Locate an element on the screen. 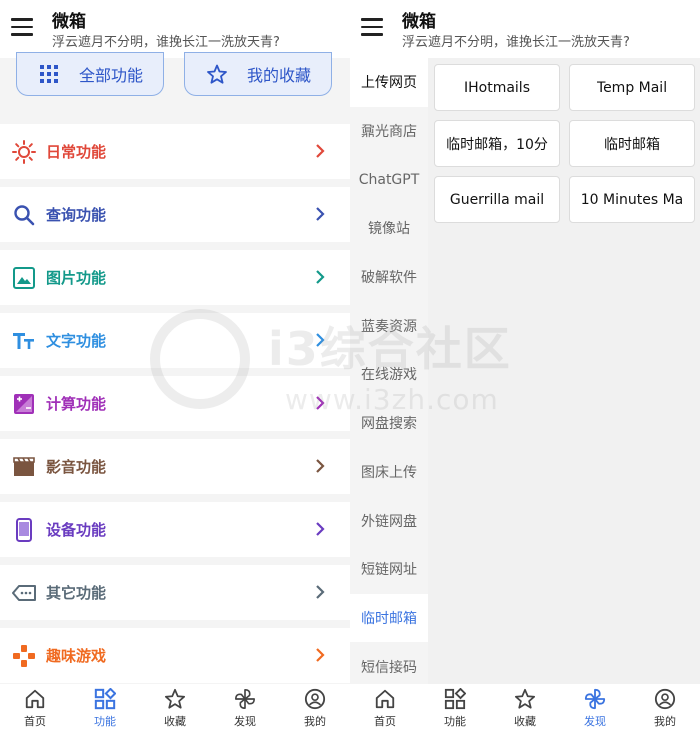  sidebar-item-temp-email: 临时邮箱 is located at coordinates (389, 618).